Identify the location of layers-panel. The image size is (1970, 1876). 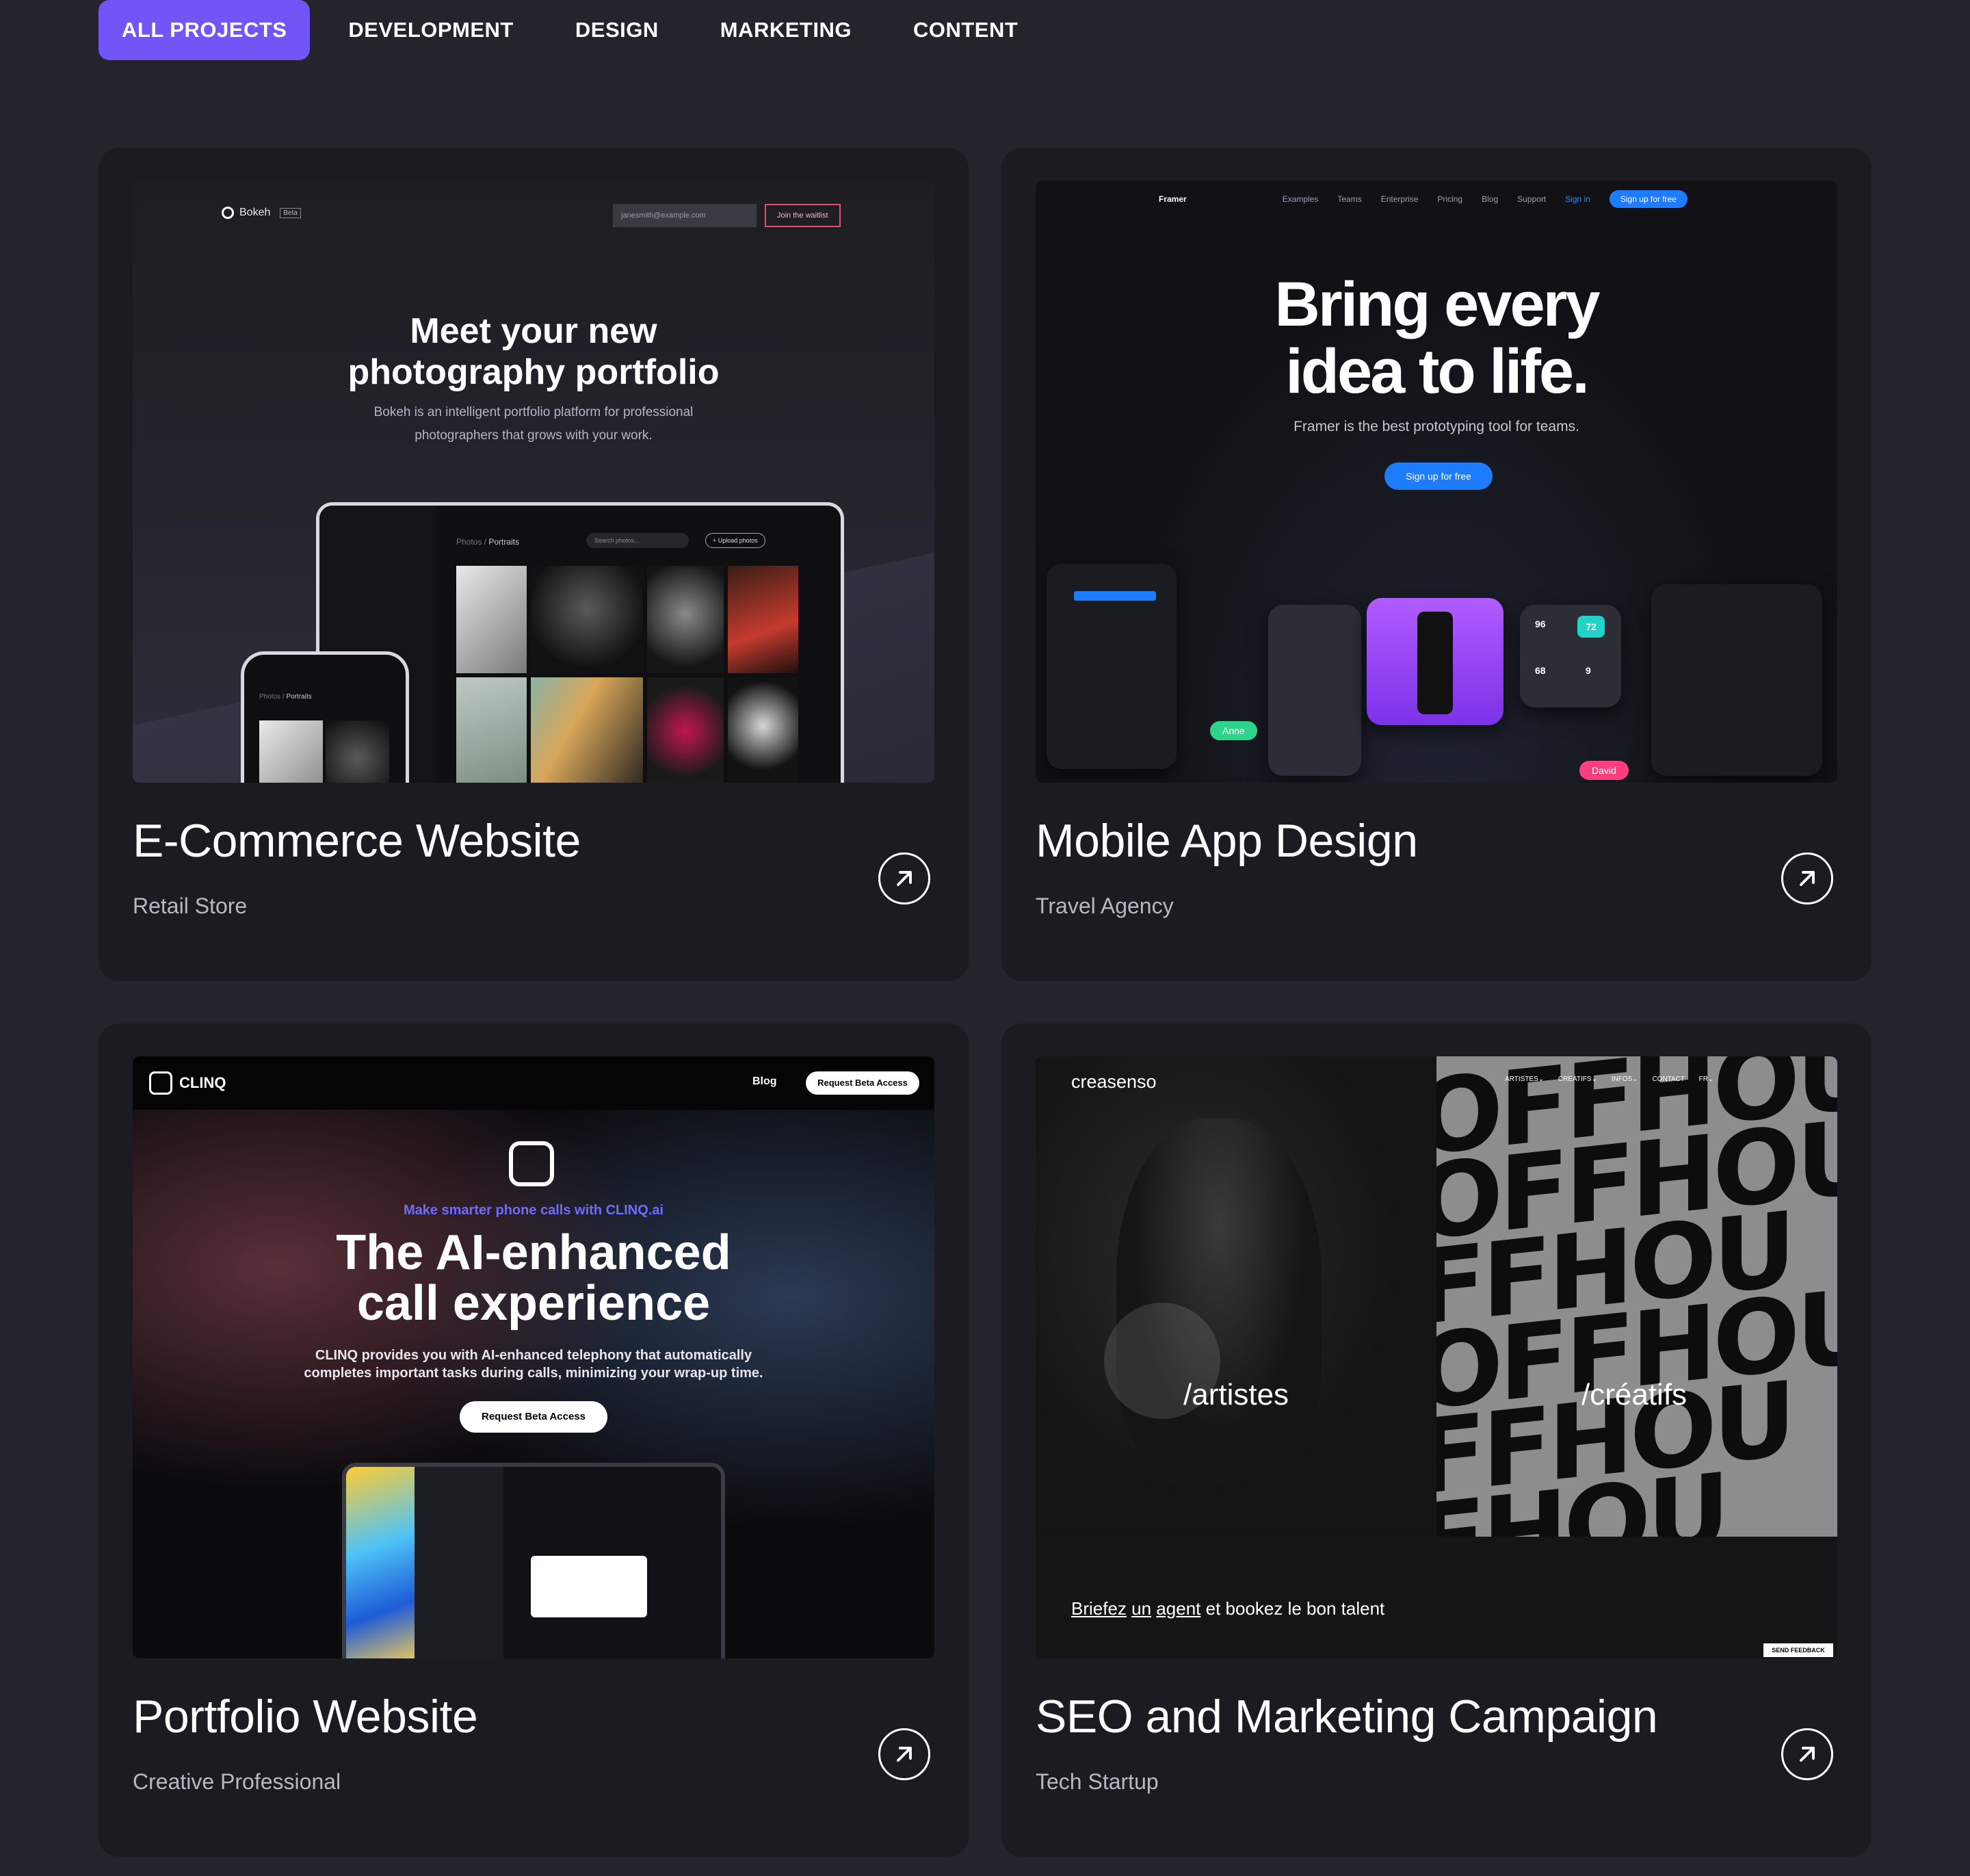
(1112, 666).